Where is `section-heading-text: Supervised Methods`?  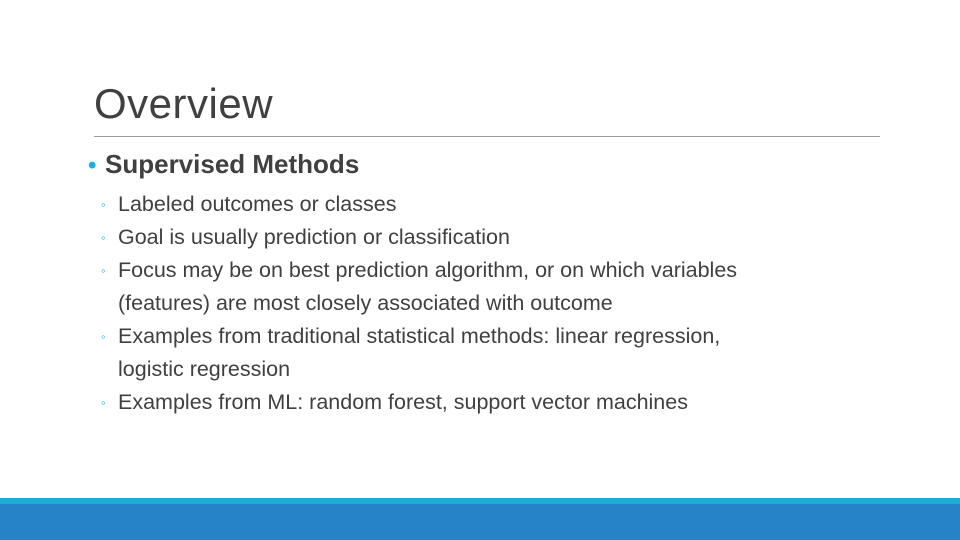
section-heading-text: Supervised Methods is located at coordinates (232, 164).